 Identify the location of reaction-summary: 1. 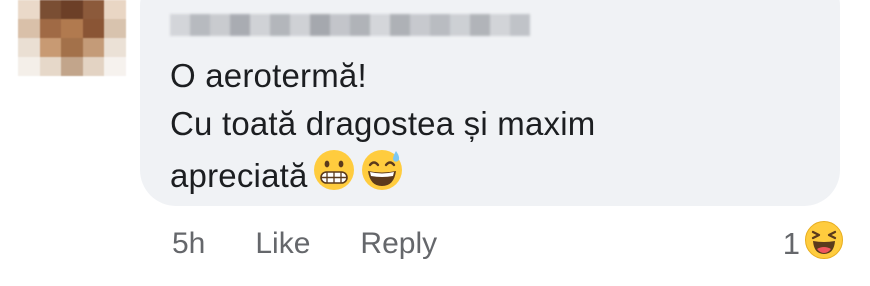
(813, 244).